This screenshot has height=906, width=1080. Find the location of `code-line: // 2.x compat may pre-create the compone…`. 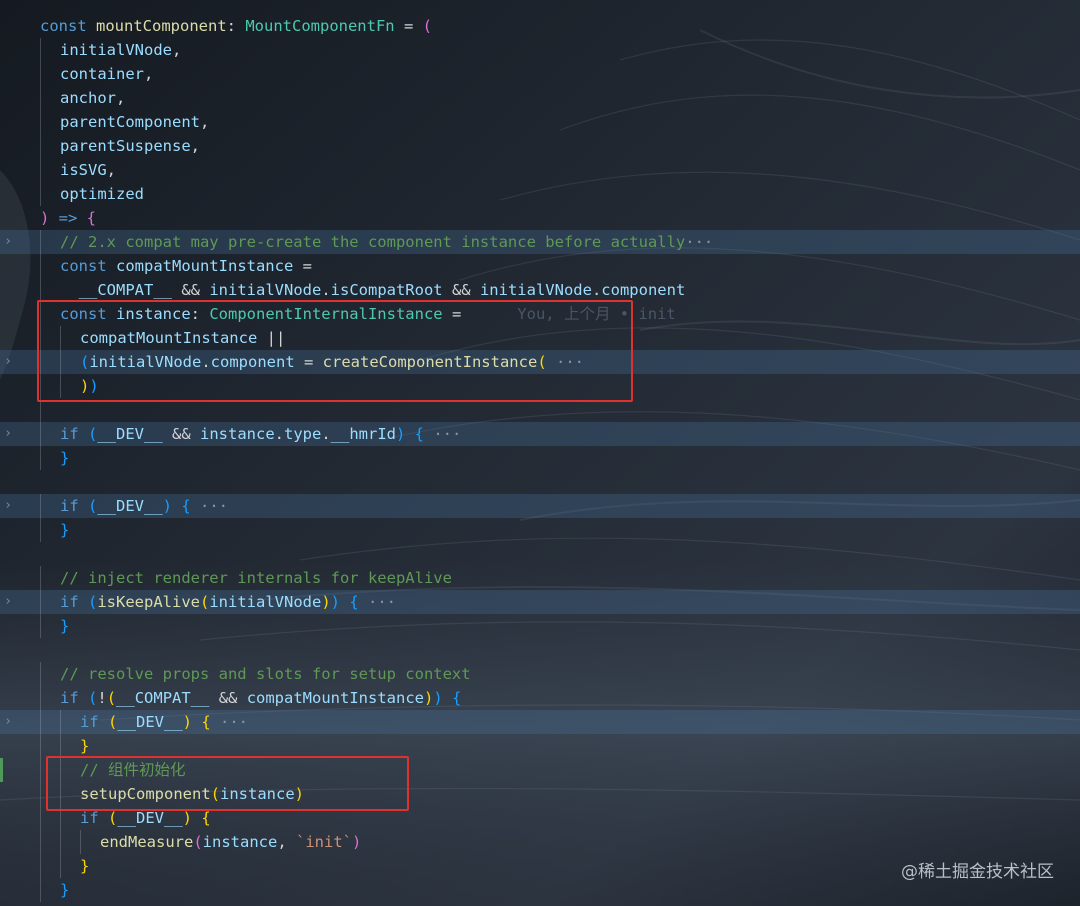

code-line: // 2.x compat may pre-create the compone… is located at coordinates (540, 242).